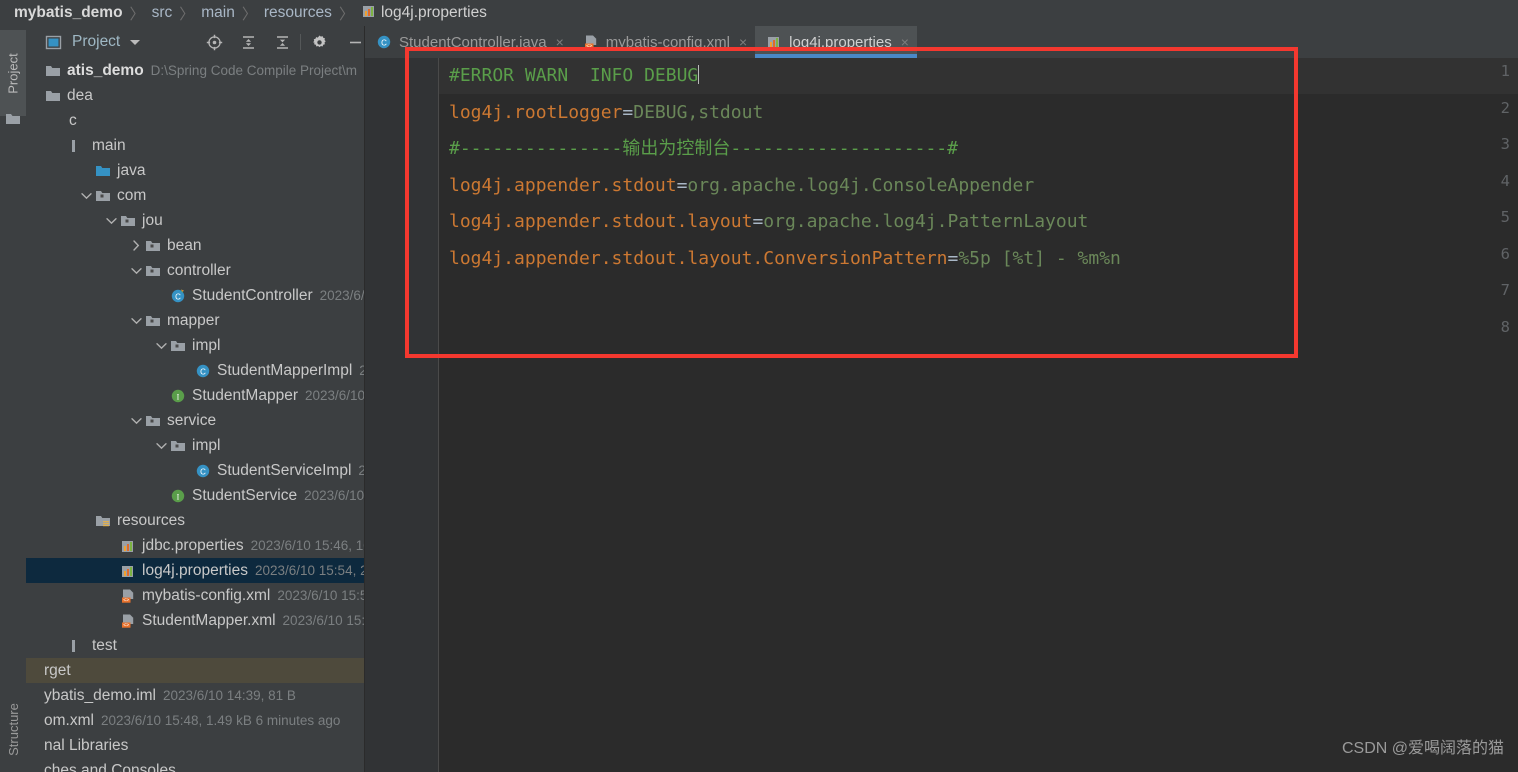  What do you see at coordinates (132, 195) in the screenshot?
I see `tree-row-label: com` at bounding box center [132, 195].